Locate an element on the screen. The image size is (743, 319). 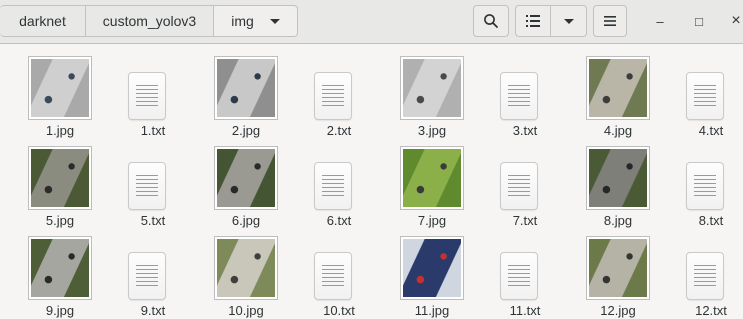
file-item: 9.txt is located at coordinates (153, 274).